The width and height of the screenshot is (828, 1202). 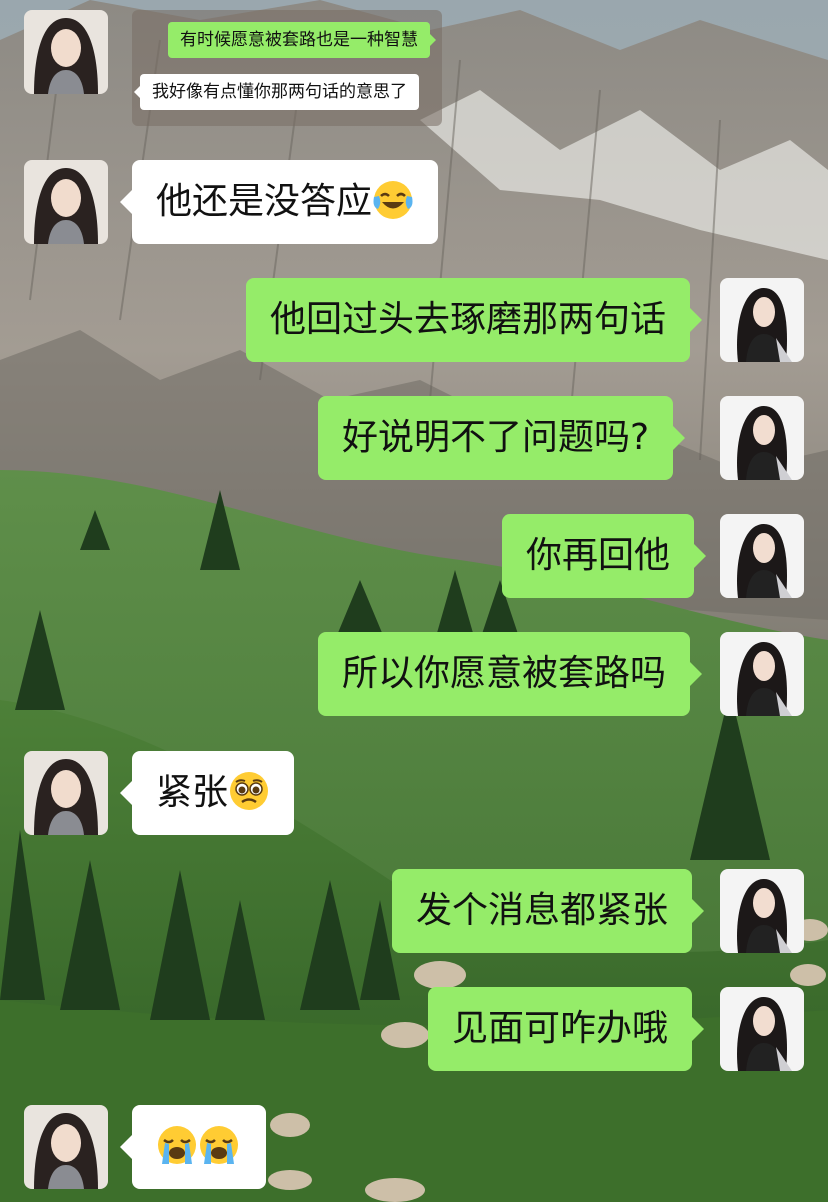 I want to click on sent-message-bubble: 见面可咋办哦, so click(x=566, y=1029).